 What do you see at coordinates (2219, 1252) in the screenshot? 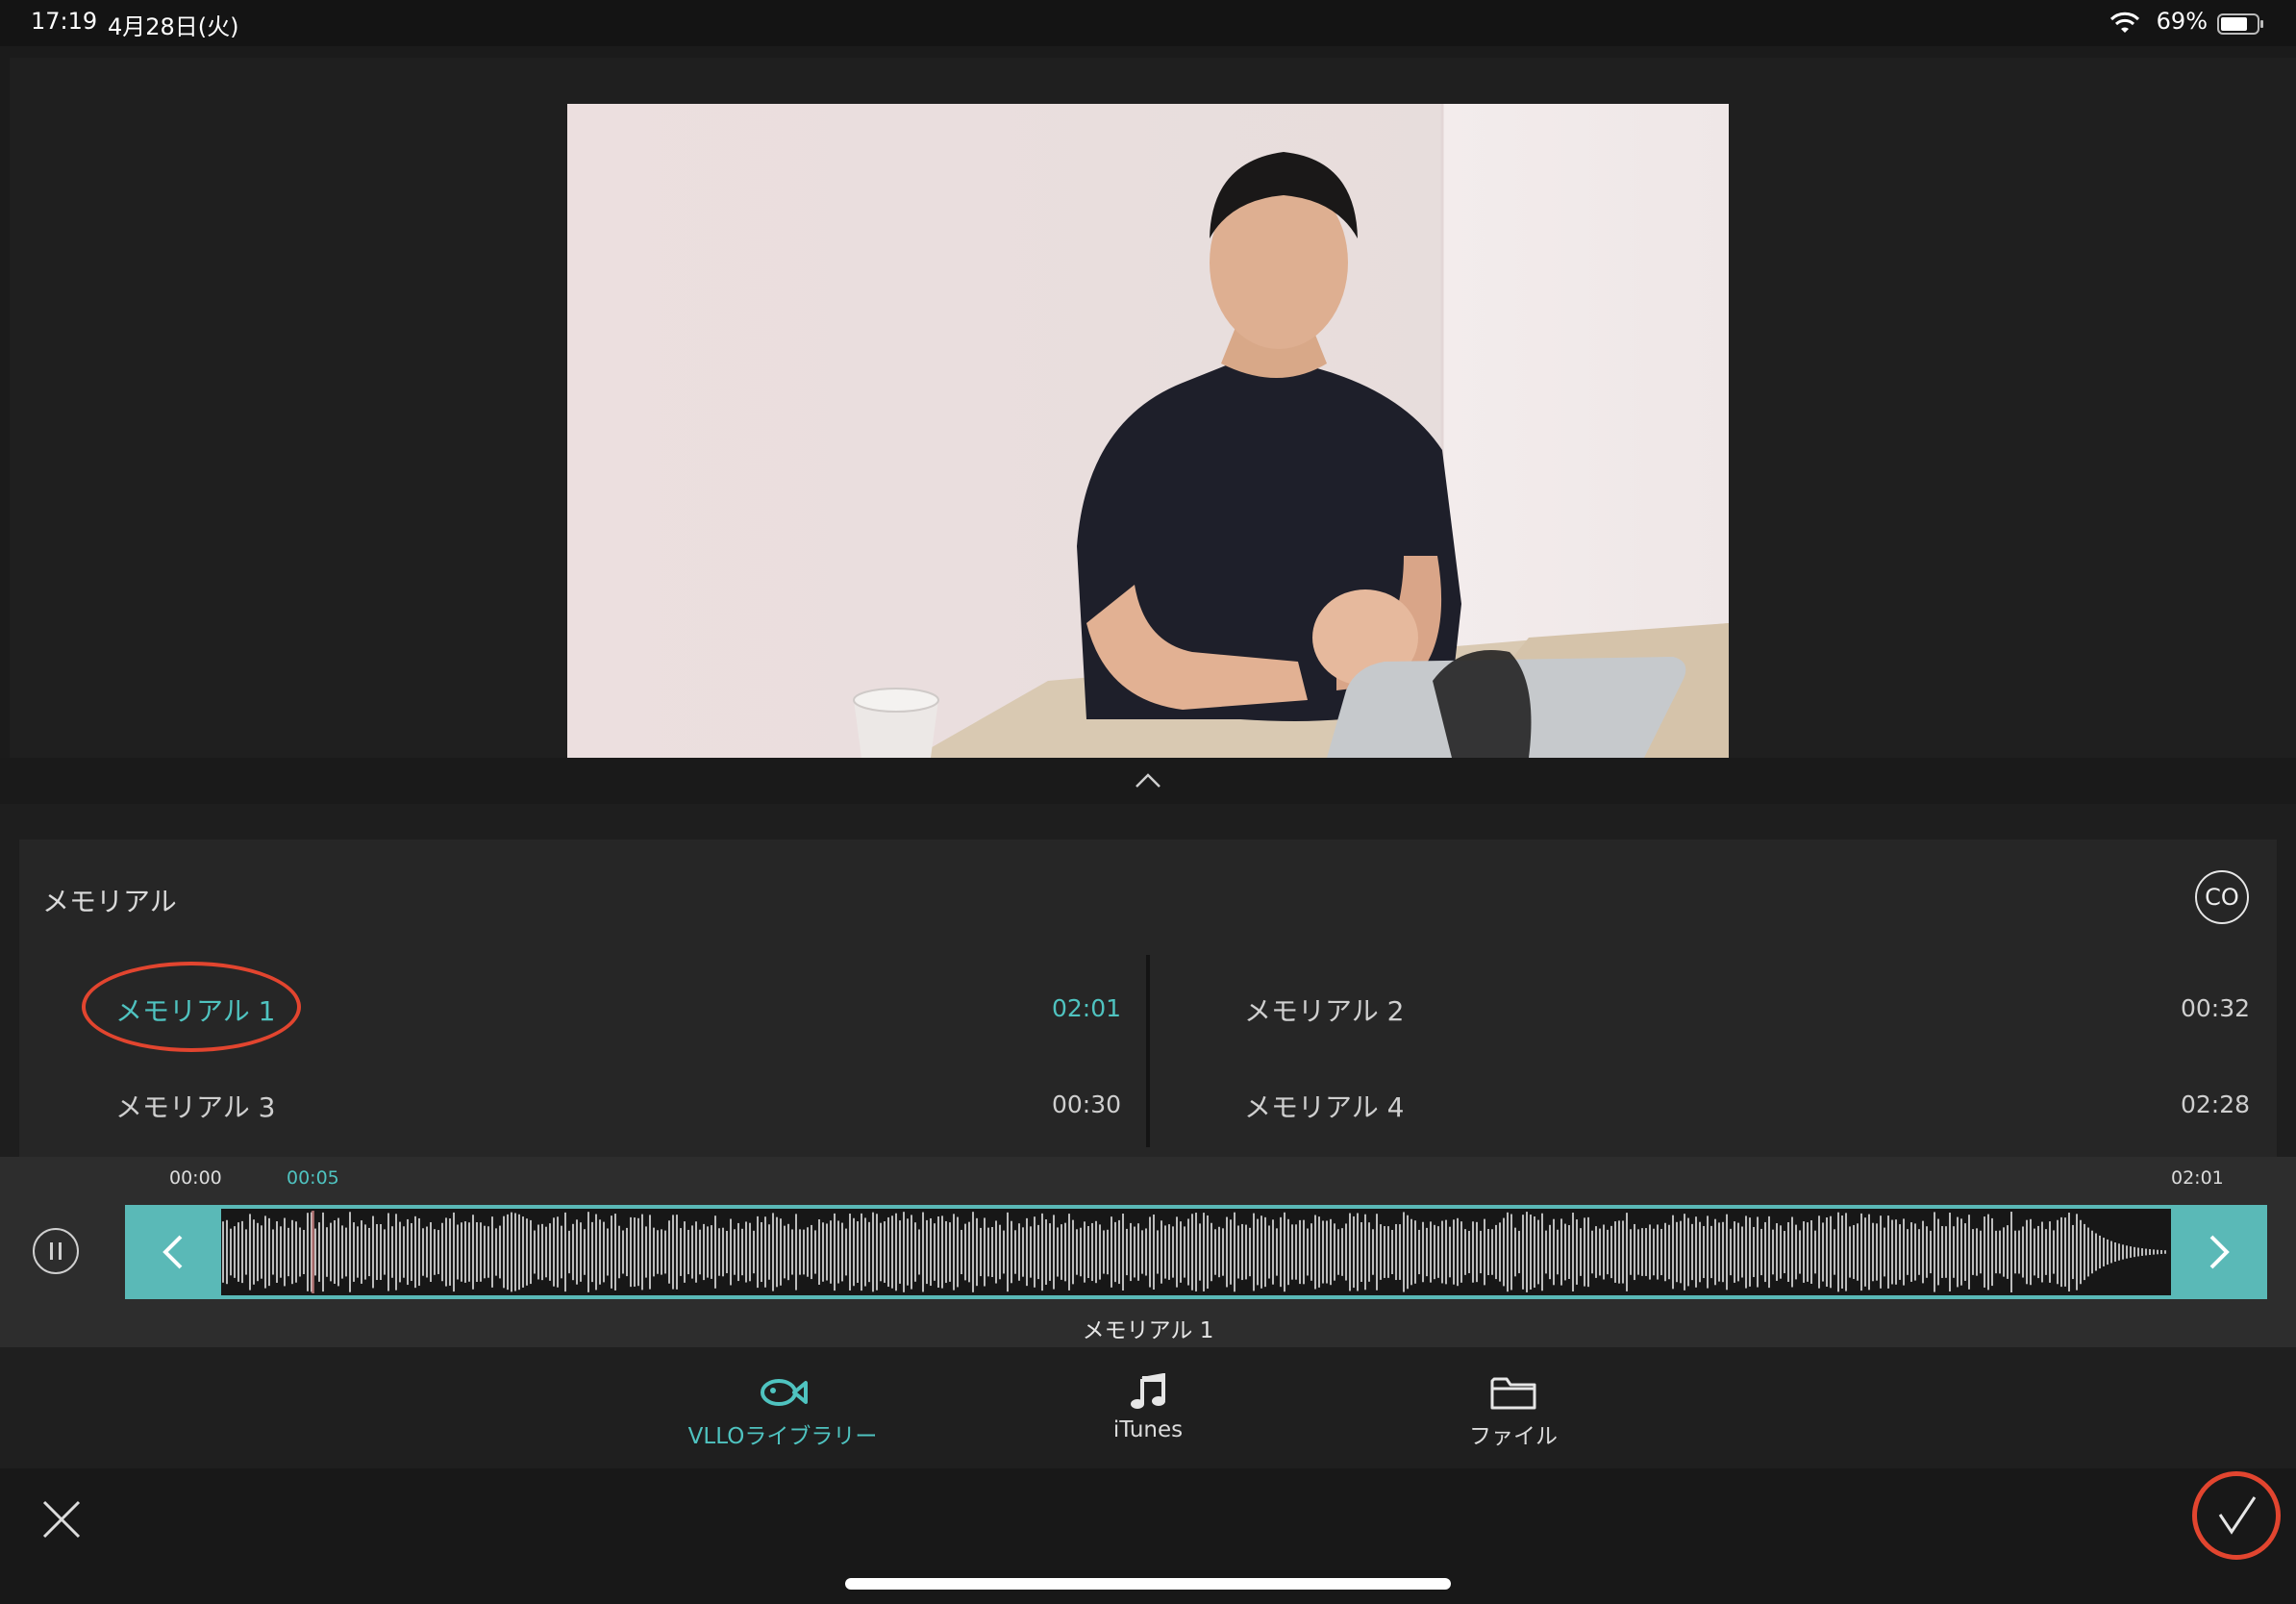
I see `chevron-right-icon` at bounding box center [2219, 1252].